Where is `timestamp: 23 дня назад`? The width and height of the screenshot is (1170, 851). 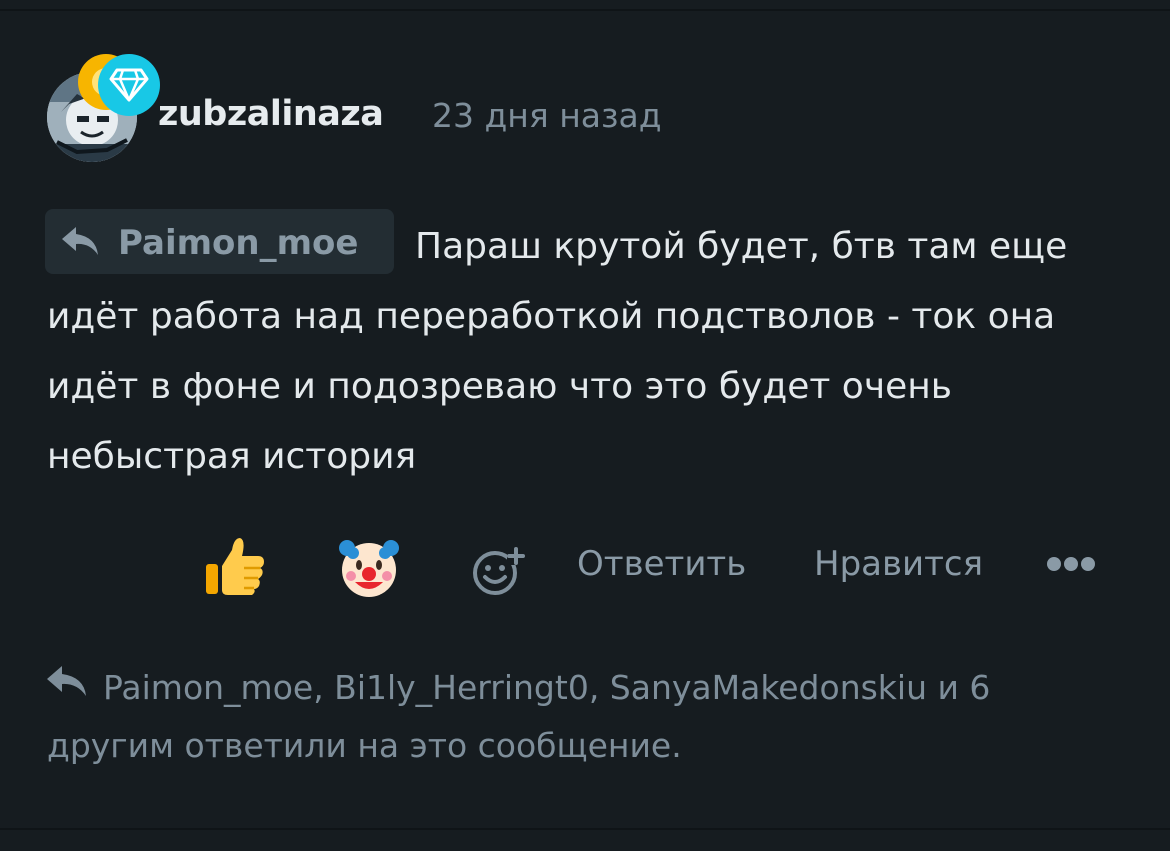 timestamp: 23 дня назад is located at coordinates (547, 115).